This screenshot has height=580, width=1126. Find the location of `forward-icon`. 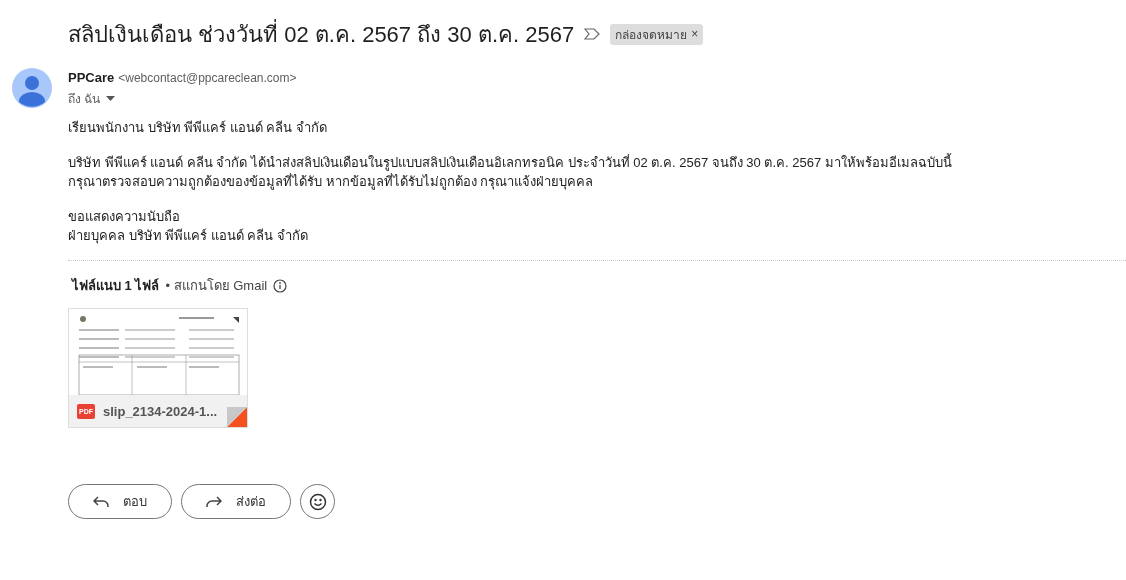

forward-icon is located at coordinates (214, 501).